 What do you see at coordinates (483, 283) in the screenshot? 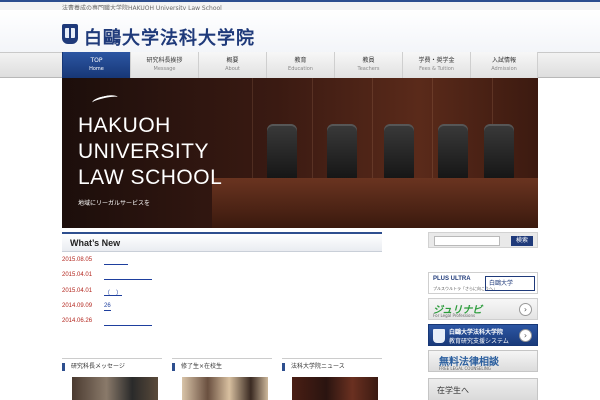
I see `plus-ultra-banner: PLUS ULTRA プルスウルトラ「さらに向こうへ」 白鷗大学` at bounding box center [483, 283].